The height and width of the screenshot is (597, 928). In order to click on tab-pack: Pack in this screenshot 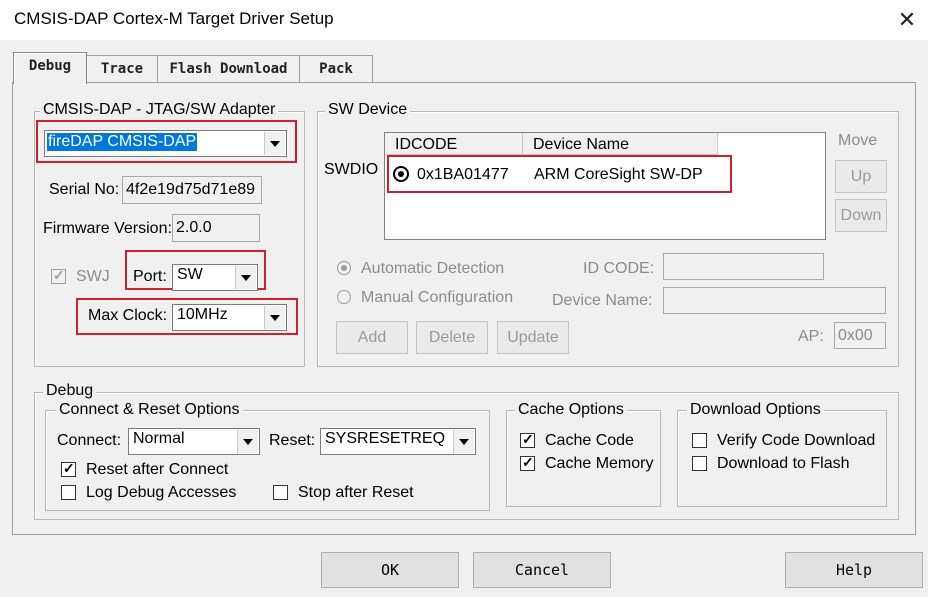, I will do `click(336, 68)`.